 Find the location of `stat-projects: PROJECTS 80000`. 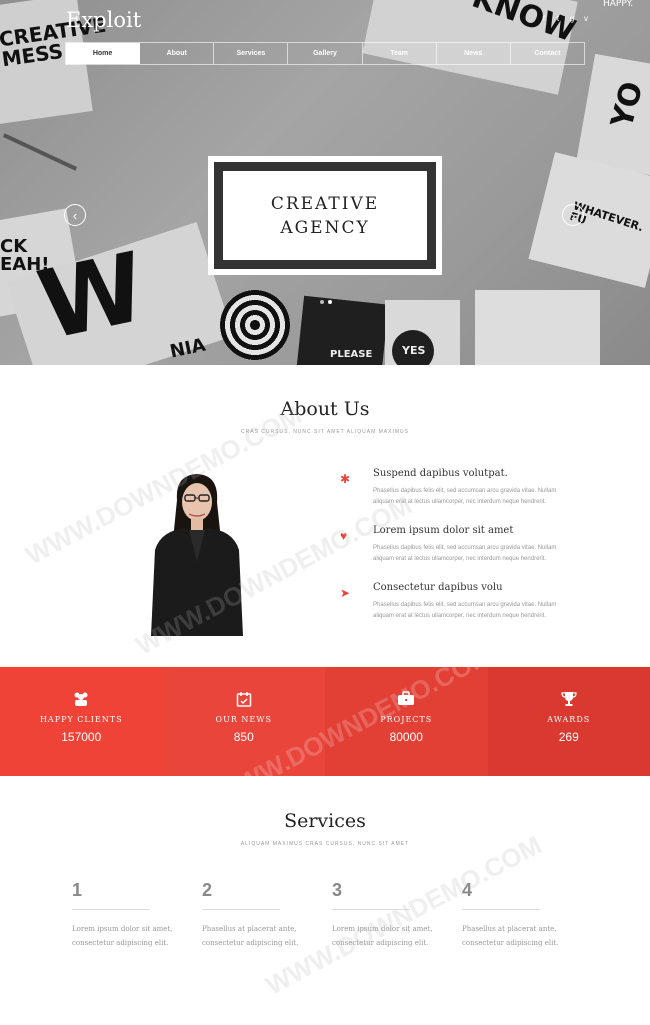

stat-projects: PROJECTS 80000 is located at coordinates (406, 721).